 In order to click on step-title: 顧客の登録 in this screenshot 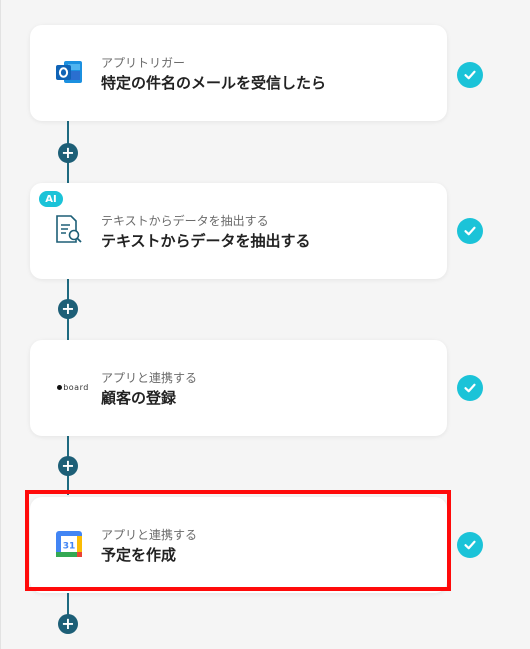, I will do `click(139, 398)`.